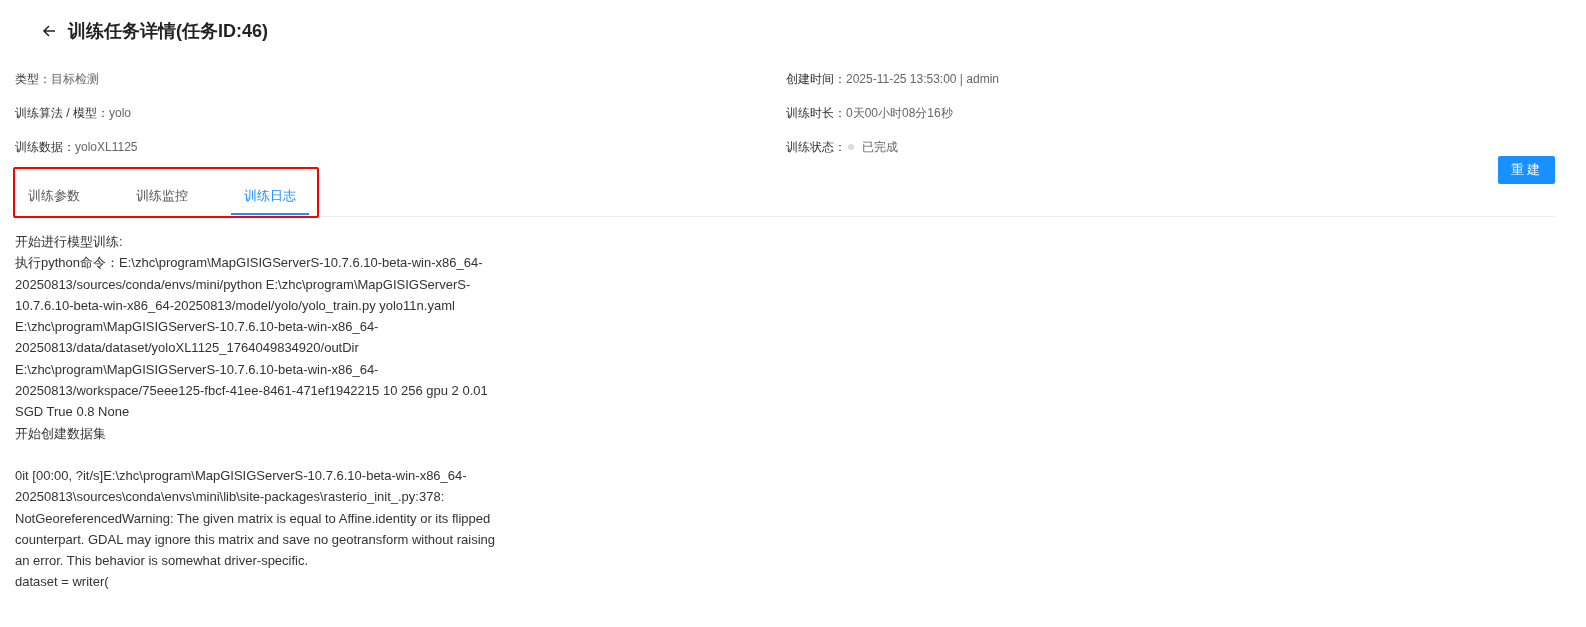 The height and width of the screenshot is (627, 1586). I want to click on log-line: counterpart. GDAL may ignore this matrix and save no geotransform without raising, so click(256, 539).